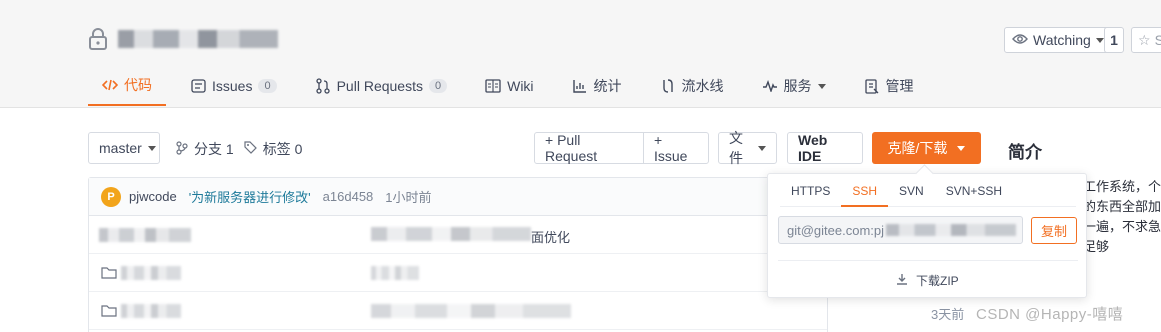  Describe the element at coordinates (580, 86) in the screenshot. I see `chart-icon` at that location.